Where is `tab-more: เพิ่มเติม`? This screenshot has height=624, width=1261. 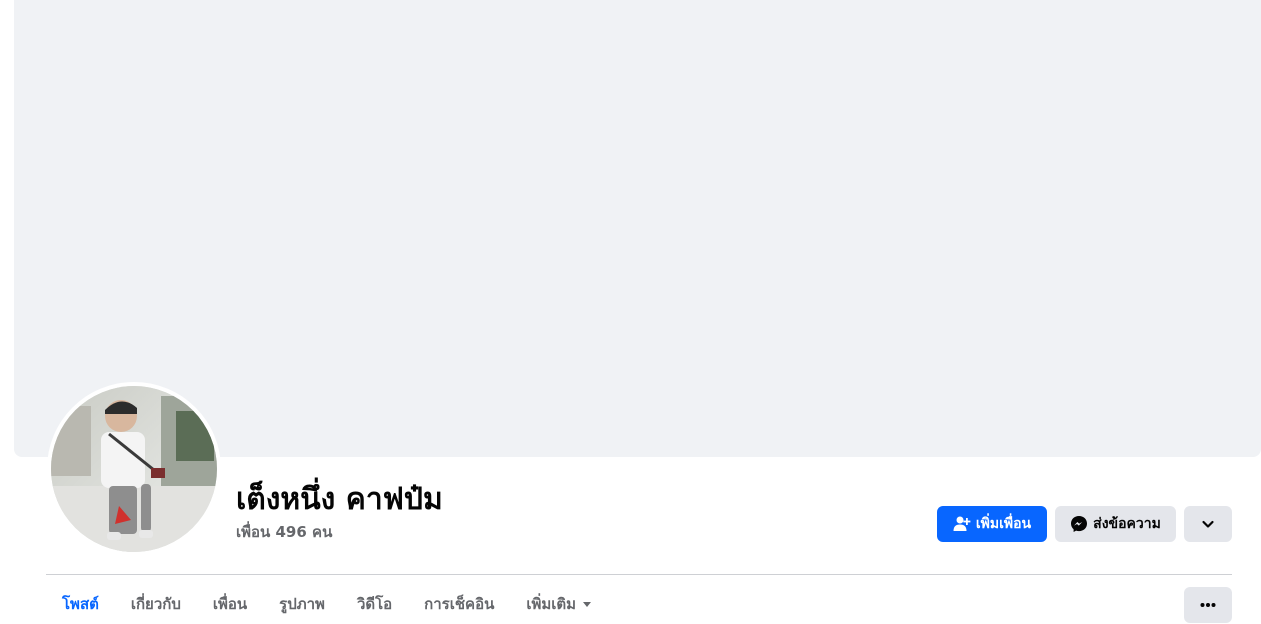
tab-more: เพิ่มเติม is located at coordinates (559, 604).